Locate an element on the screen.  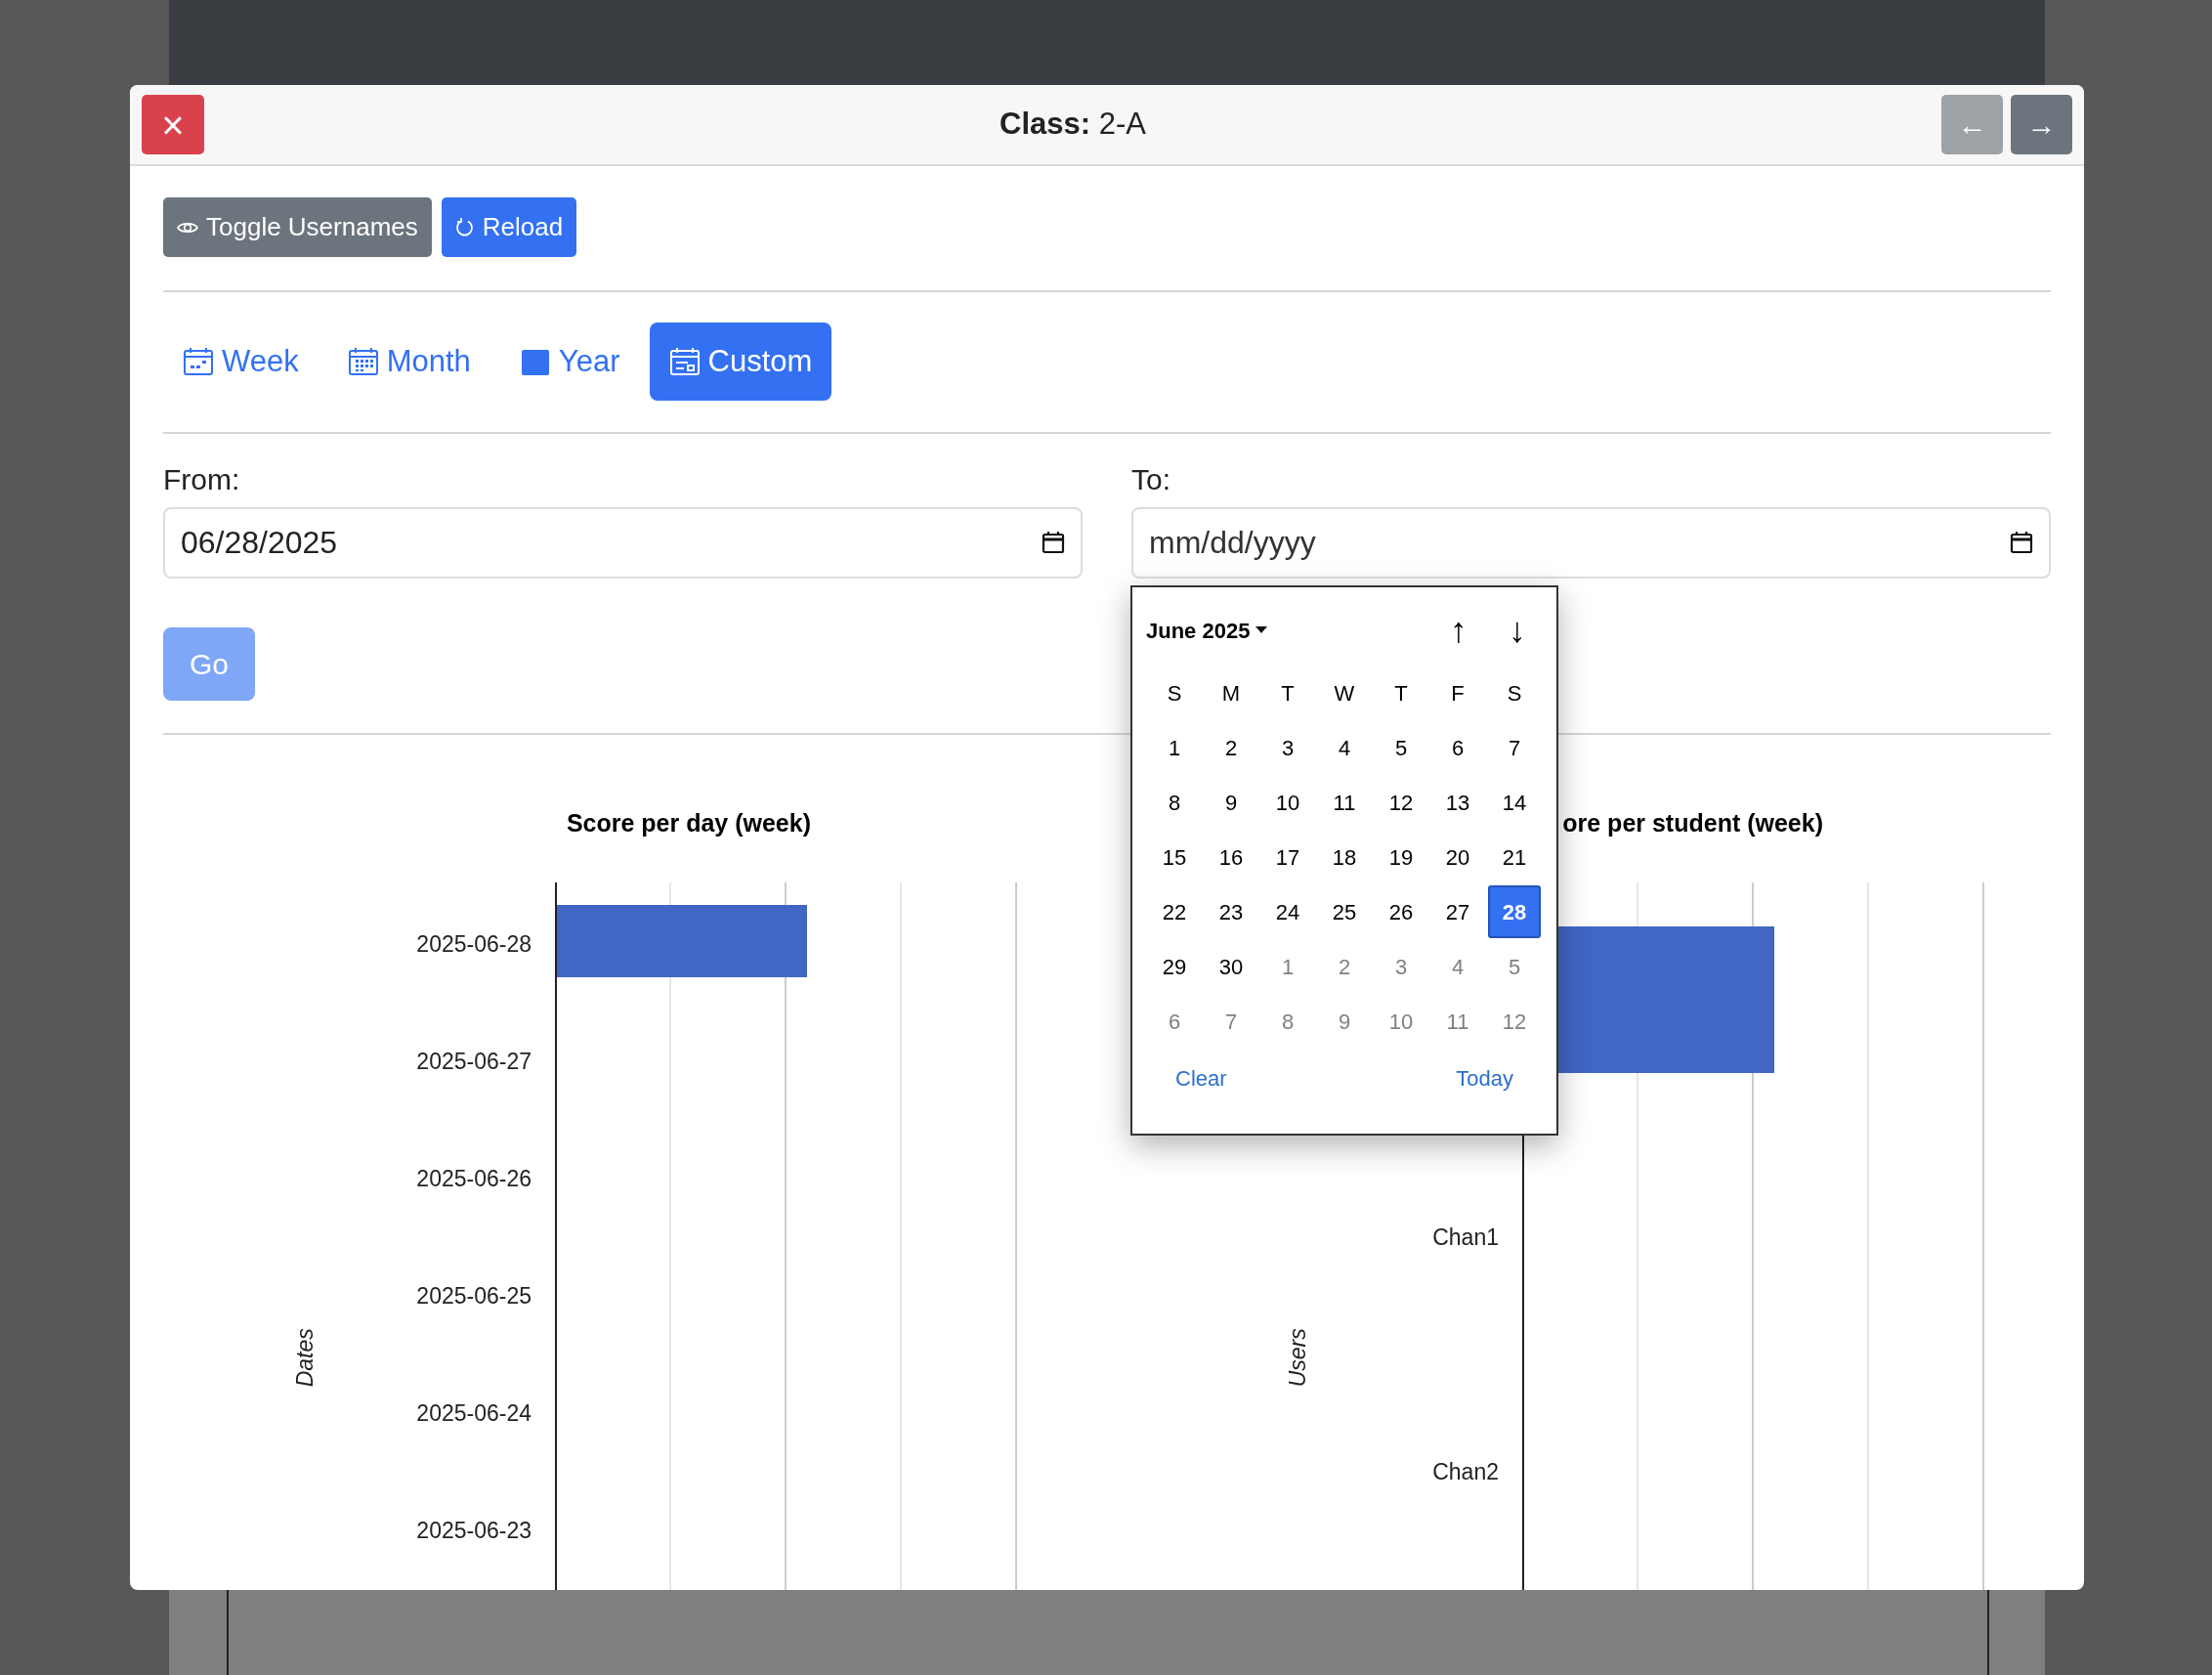
calendar-day: 29 is located at coordinates (1174, 967).